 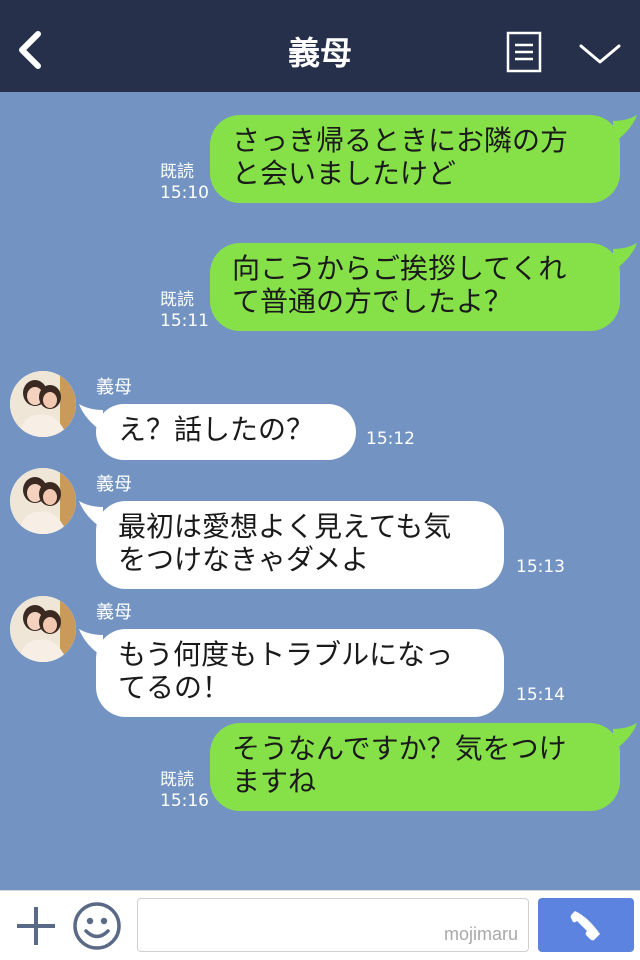 I want to click on message-line: そうなんですか？気をつけ, so click(x=399, y=748).